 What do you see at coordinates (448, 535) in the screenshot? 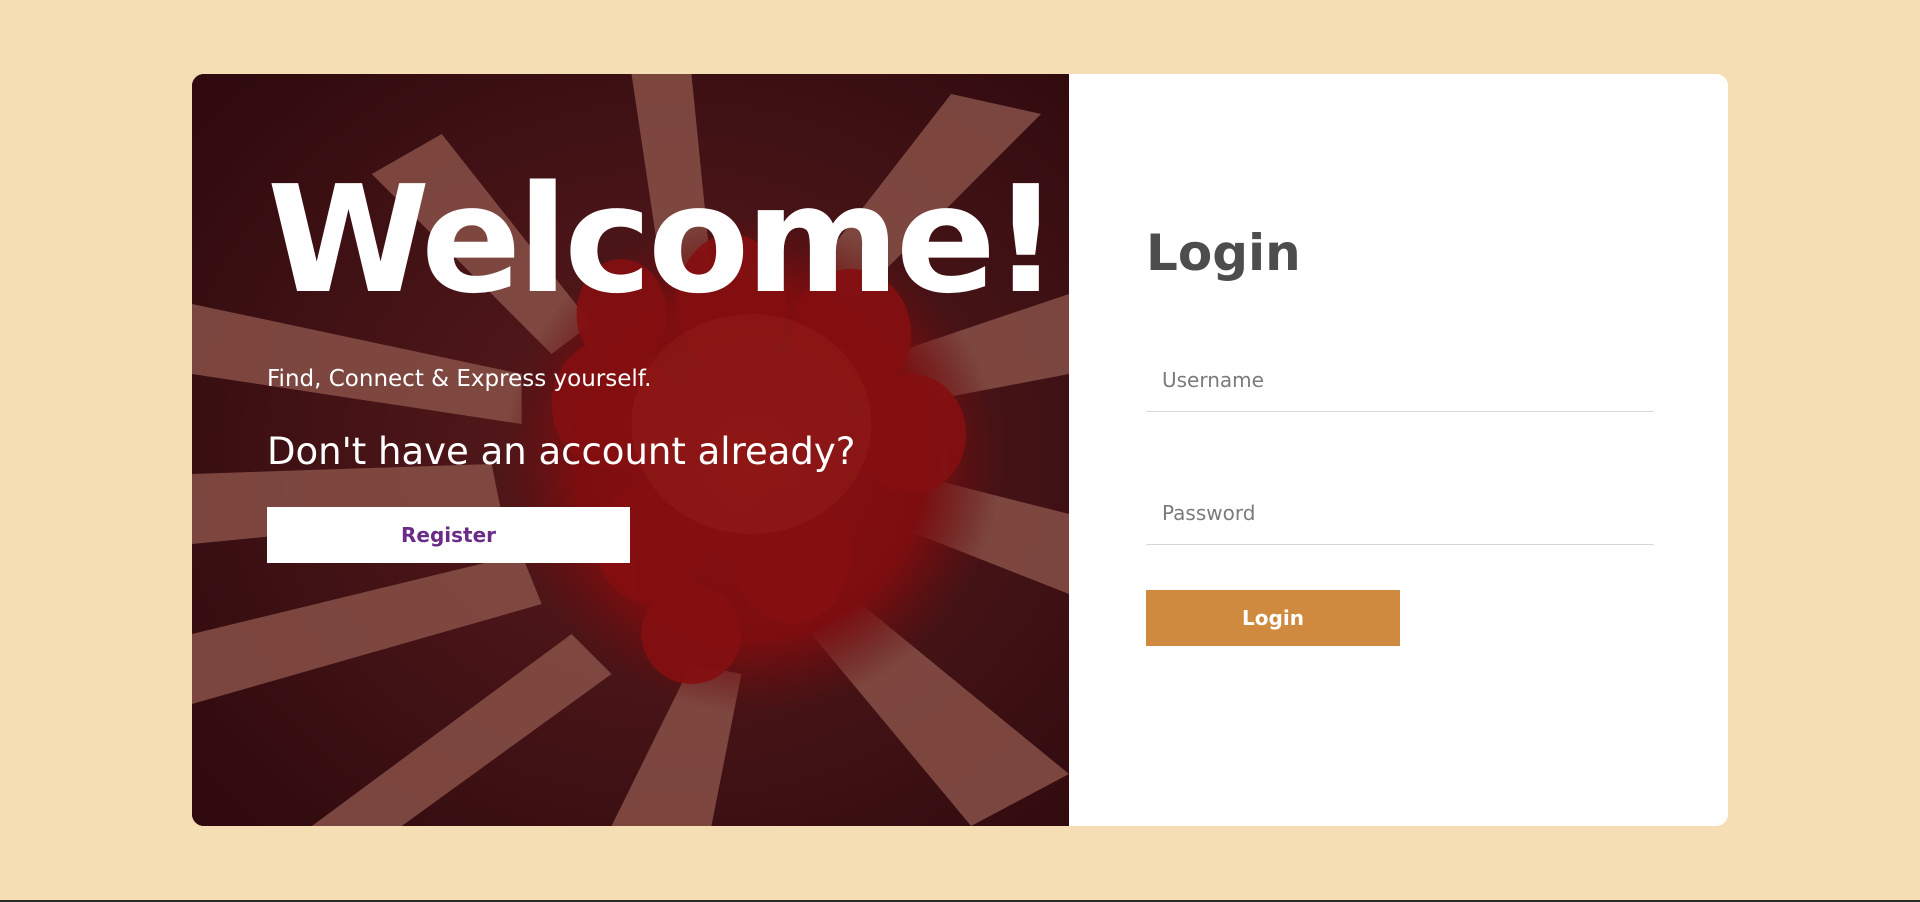
I see `register-button: Register` at bounding box center [448, 535].